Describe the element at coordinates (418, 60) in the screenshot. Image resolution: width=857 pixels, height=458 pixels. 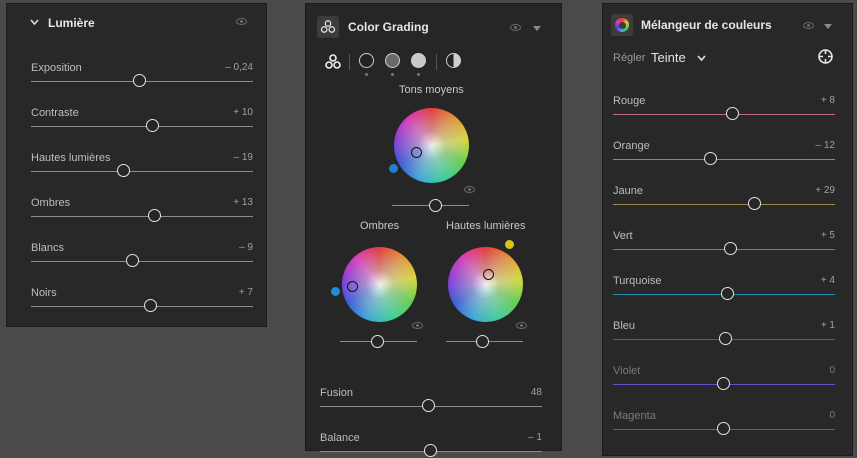
I see `highlights-mode-icon` at that location.